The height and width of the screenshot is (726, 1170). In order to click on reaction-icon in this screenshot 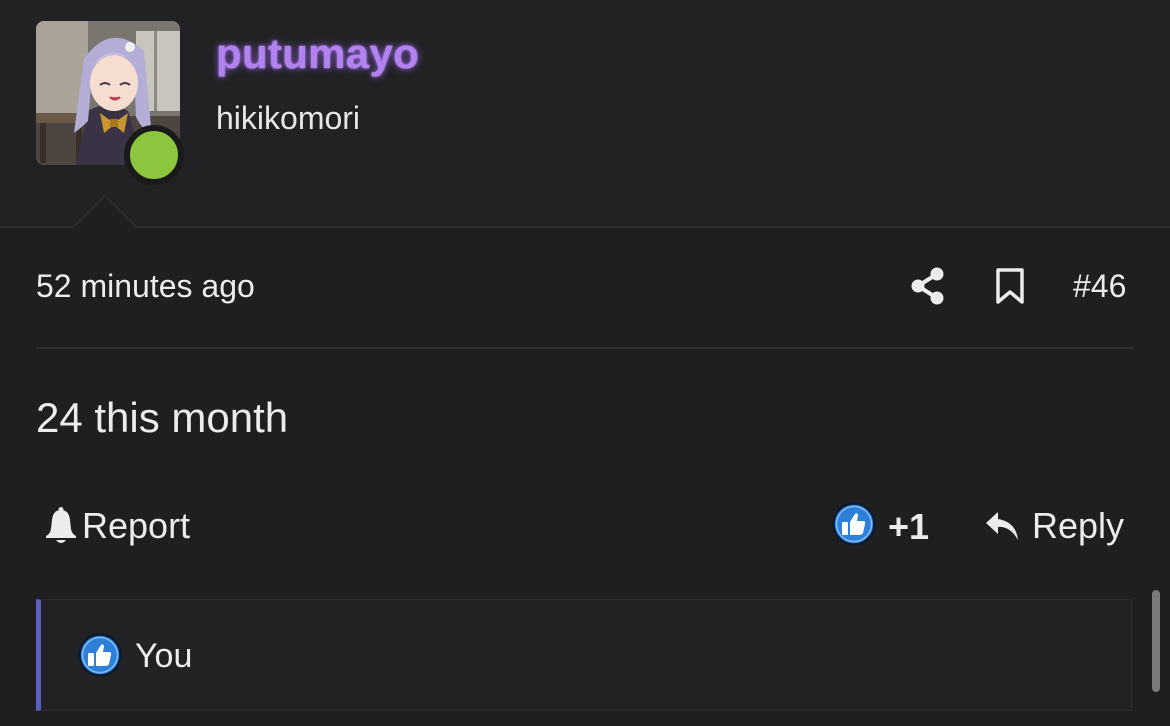, I will do `click(100, 655)`.